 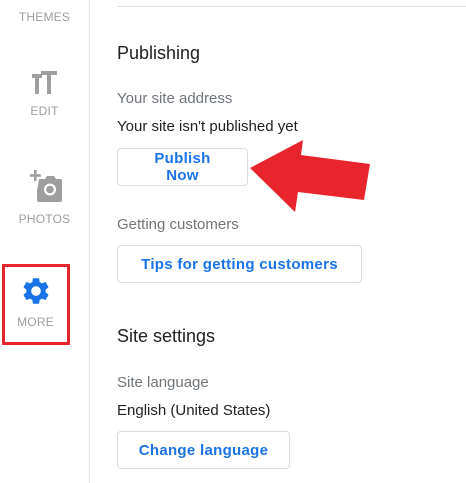 What do you see at coordinates (175, 98) in the screenshot?
I see `site-address-label: Your site address` at bounding box center [175, 98].